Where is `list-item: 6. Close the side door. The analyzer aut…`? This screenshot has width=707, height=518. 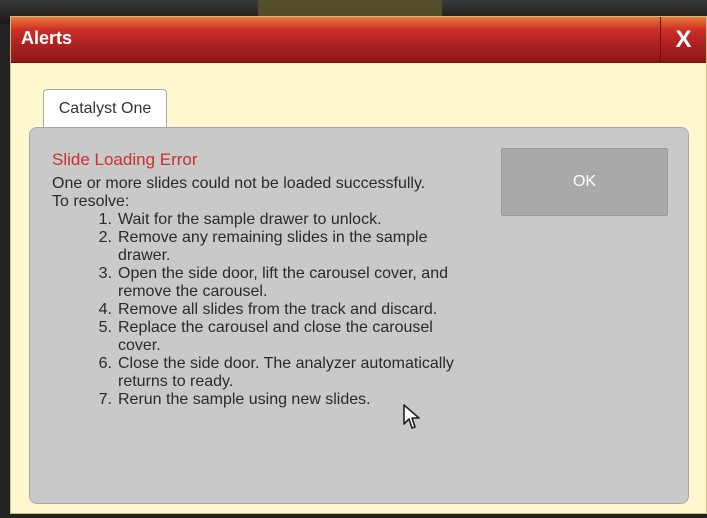 list-item: 6. Close the side door. The analyzer aut… is located at coordinates (267, 373).